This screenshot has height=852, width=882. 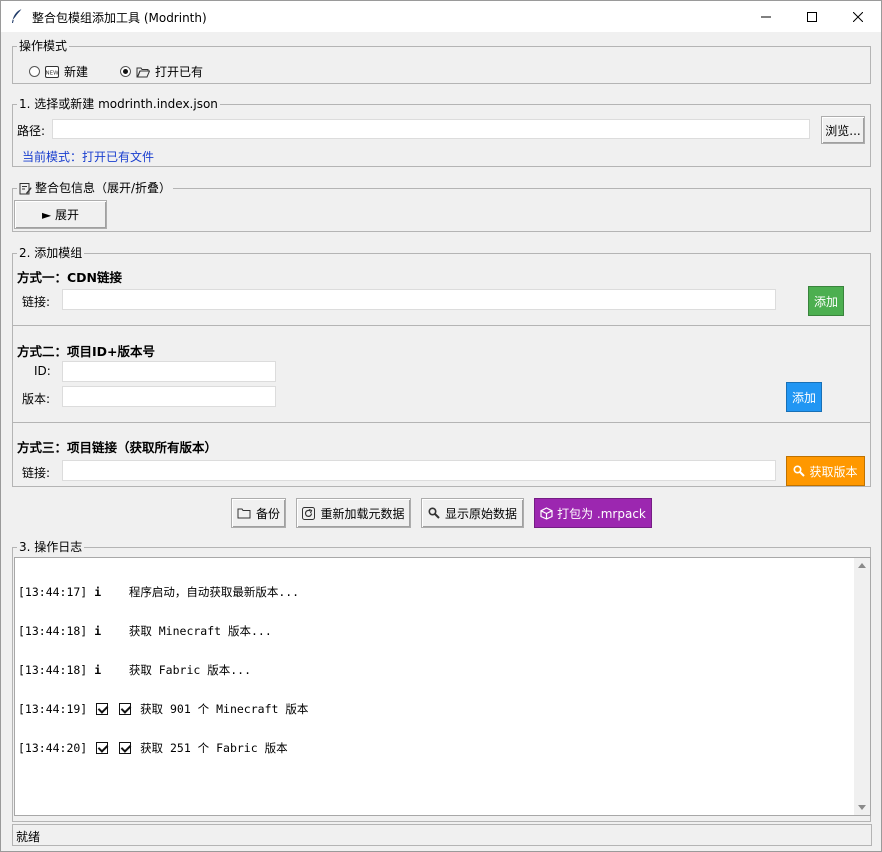 I want to click on reload-metadata-button: 重新加载元数据, so click(x=353, y=513).